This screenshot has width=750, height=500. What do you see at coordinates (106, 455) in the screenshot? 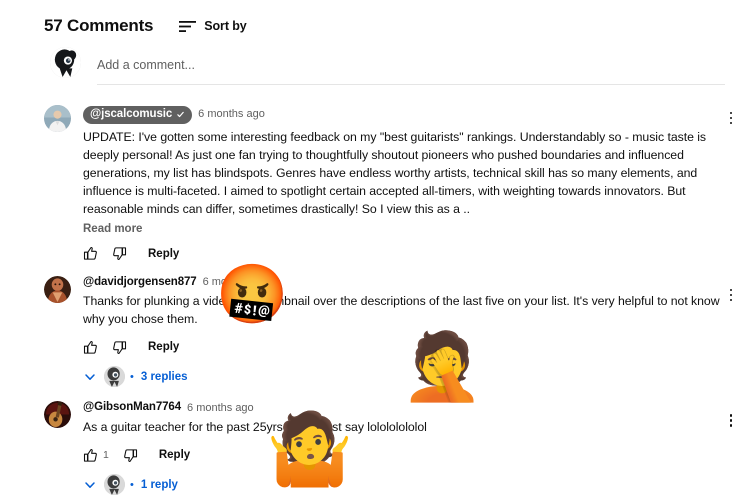
I see `like-count: 1` at bounding box center [106, 455].